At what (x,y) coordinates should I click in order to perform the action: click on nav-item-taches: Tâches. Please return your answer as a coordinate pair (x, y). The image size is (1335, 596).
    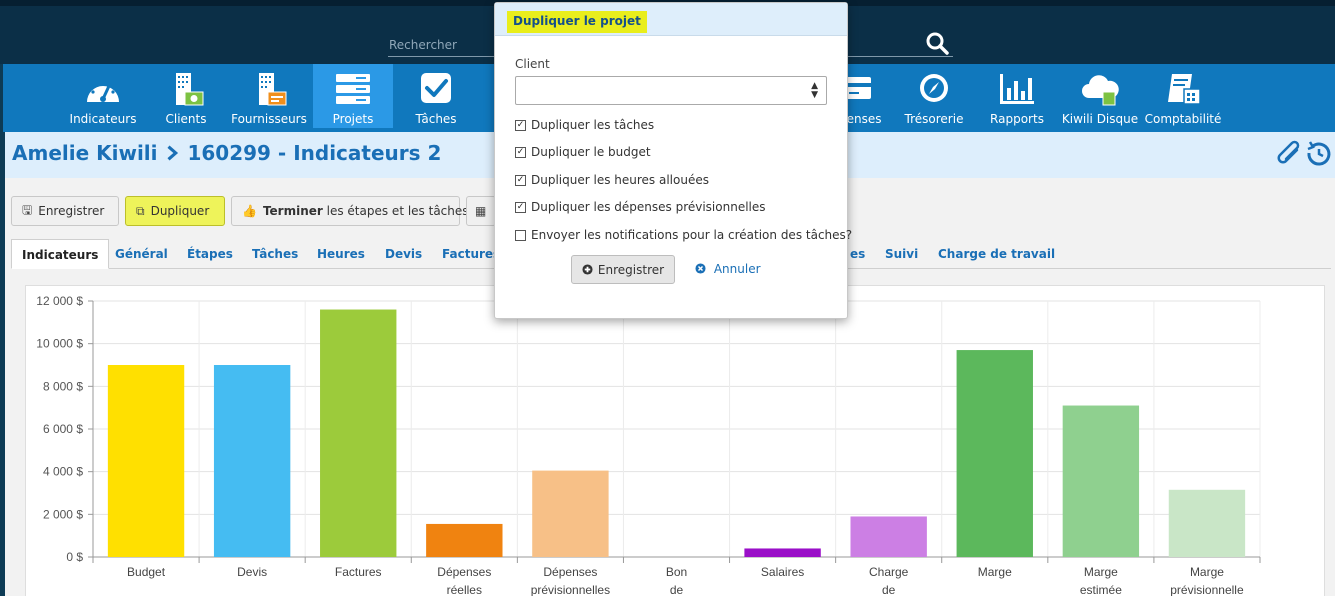
    Looking at the image, I should click on (436, 96).